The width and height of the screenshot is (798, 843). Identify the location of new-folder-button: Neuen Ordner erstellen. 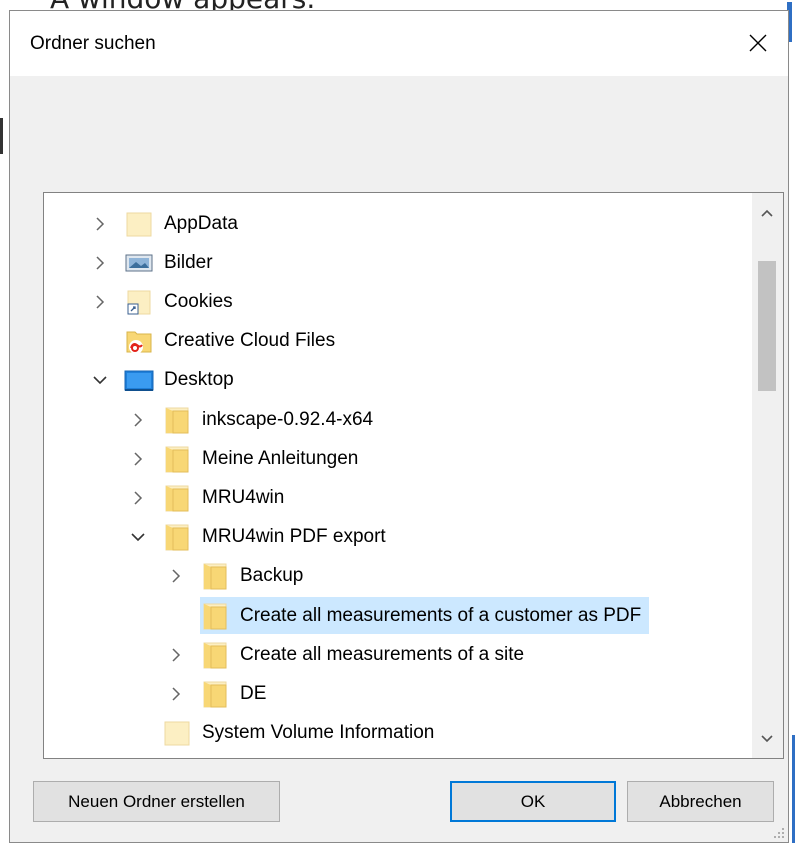
(156, 801).